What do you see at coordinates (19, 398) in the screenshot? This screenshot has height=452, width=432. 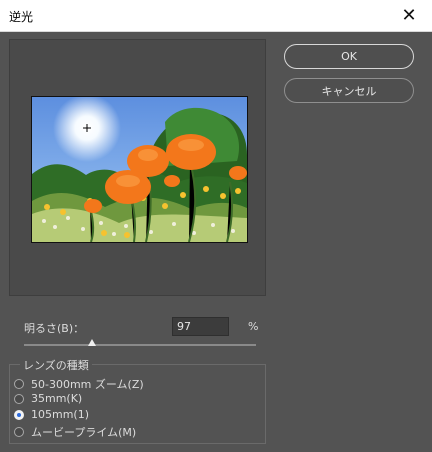 I see `radio-35mm` at bounding box center [19, 398].